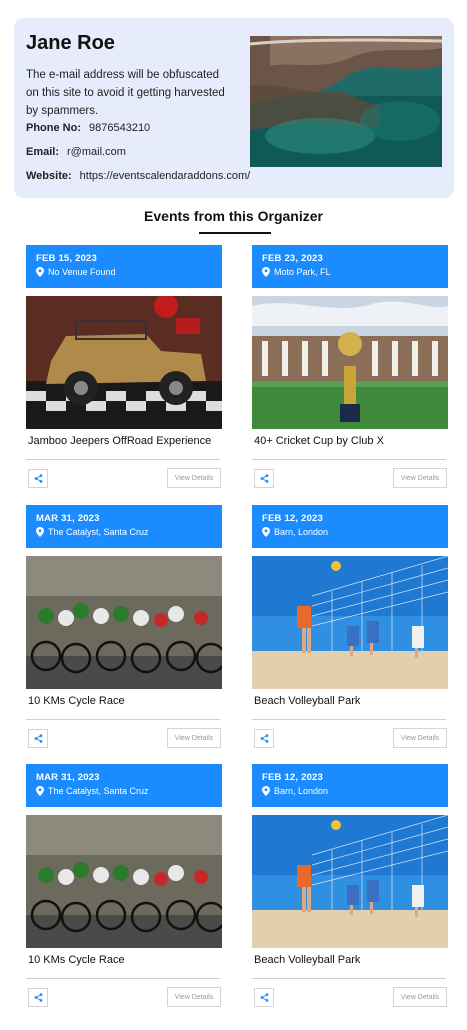 The height and width of the screenshot is (1030, 467). What do you see at coordinates (346, 101) in the screenshot?
I see `organizer-photo` at bounding box center [346, 101].